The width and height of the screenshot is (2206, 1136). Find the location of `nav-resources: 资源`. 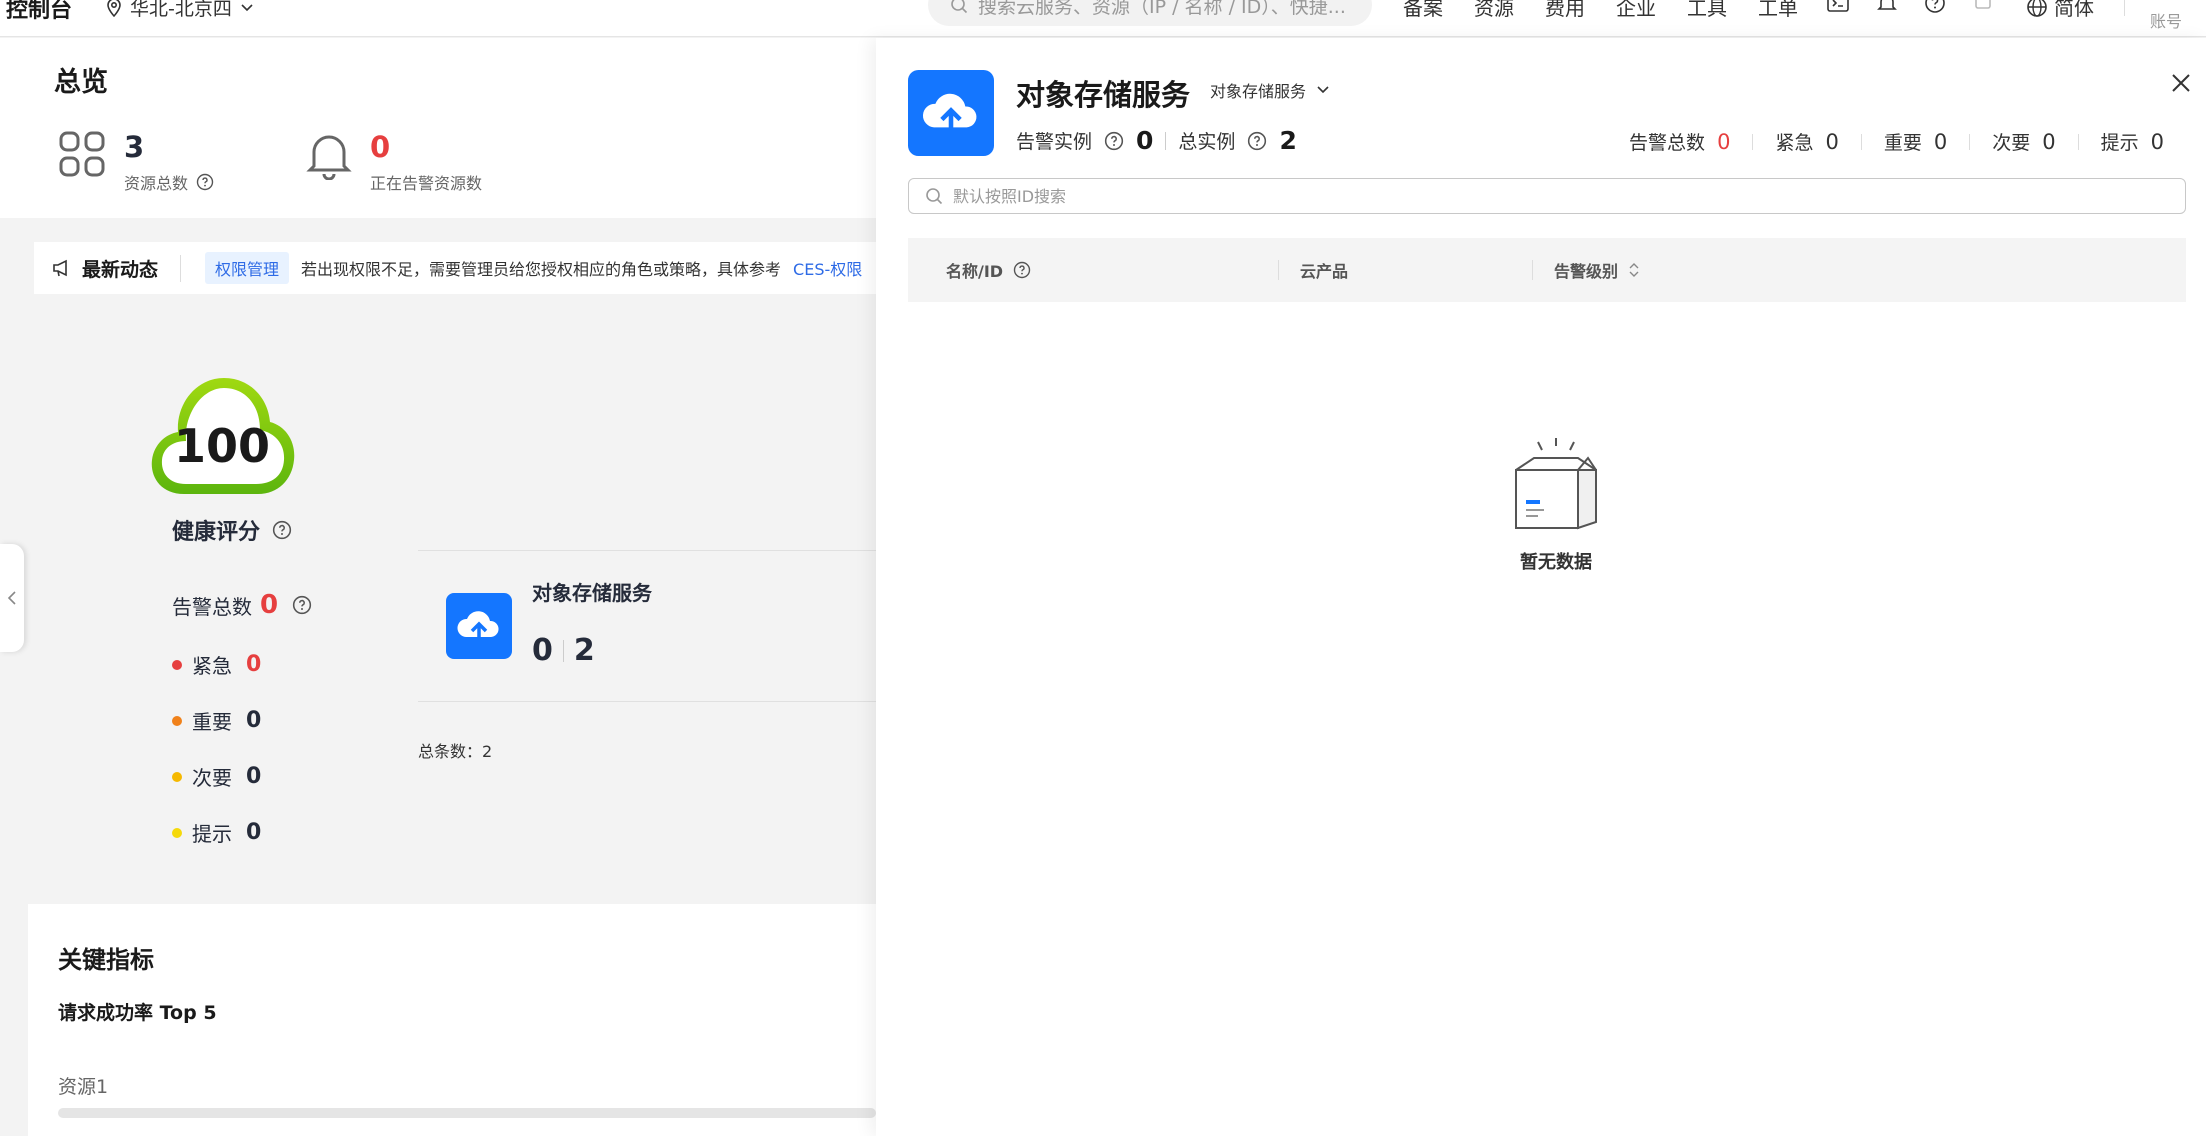

nav-resources: 资源 is located at coordinates (1494, 10).